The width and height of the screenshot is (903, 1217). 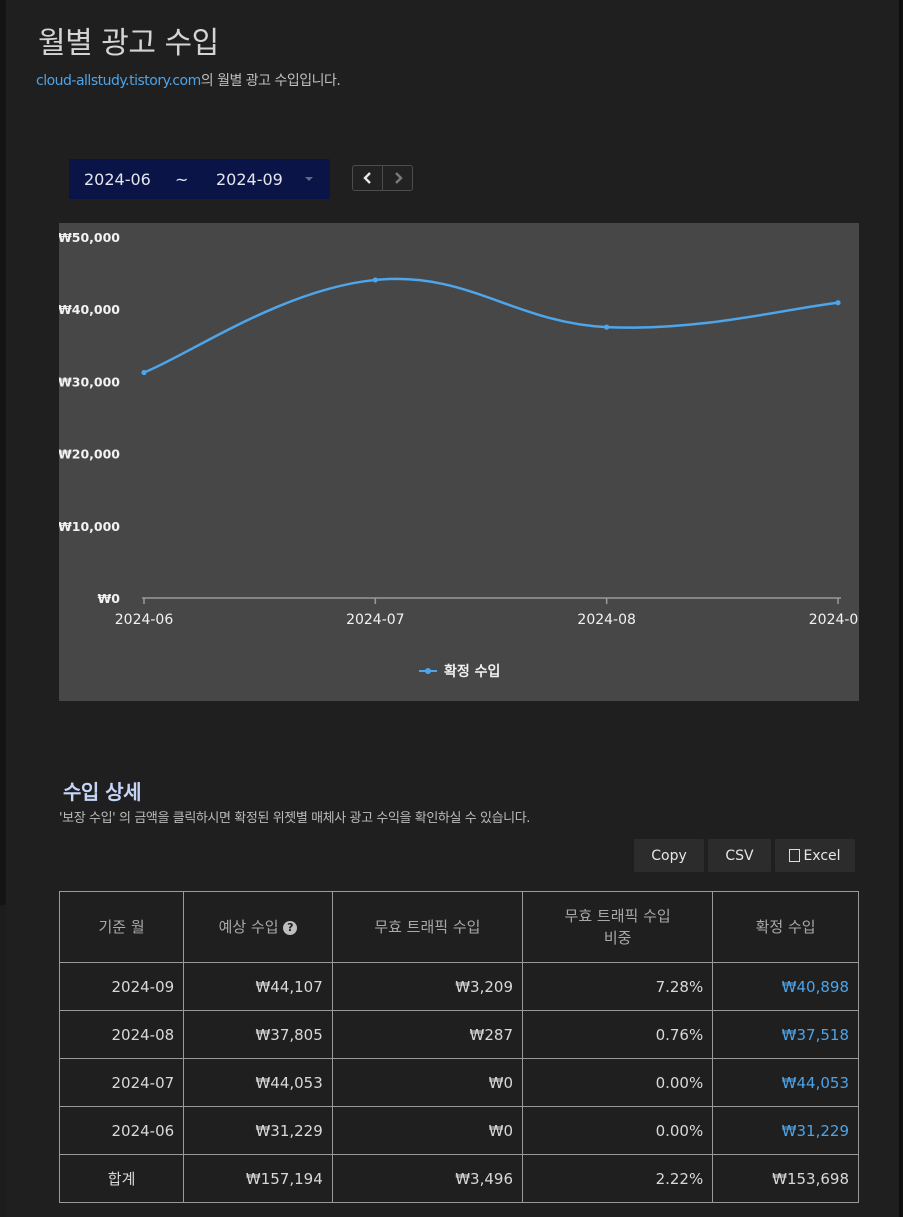 I want to click on legend-marker, so click(x=428, y=671).